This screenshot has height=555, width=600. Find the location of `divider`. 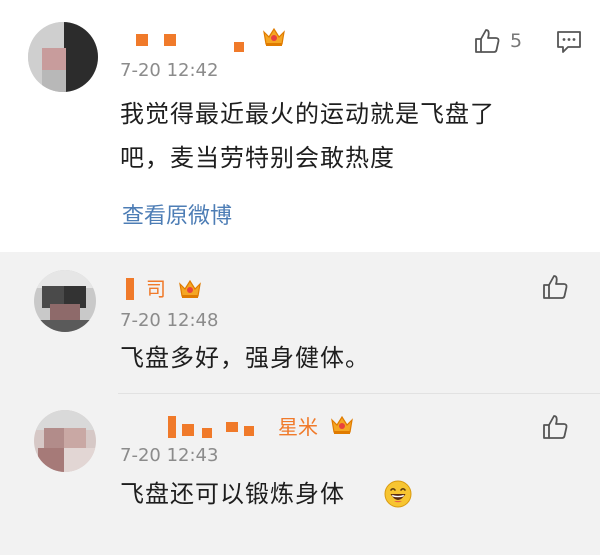

divider is located at coordinates (359, 393).